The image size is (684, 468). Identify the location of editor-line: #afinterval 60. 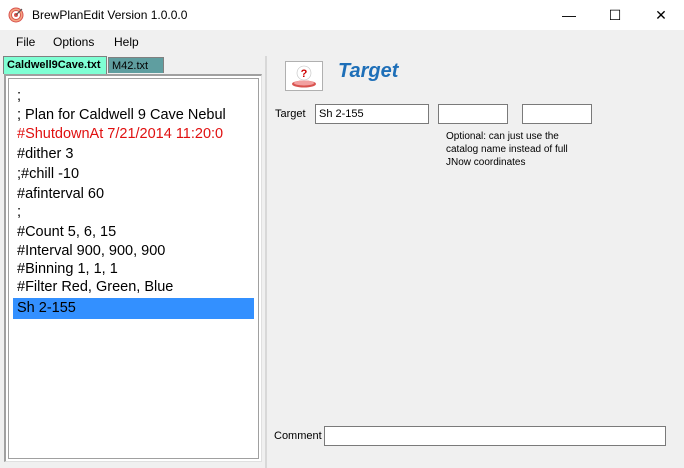
(60, 194).